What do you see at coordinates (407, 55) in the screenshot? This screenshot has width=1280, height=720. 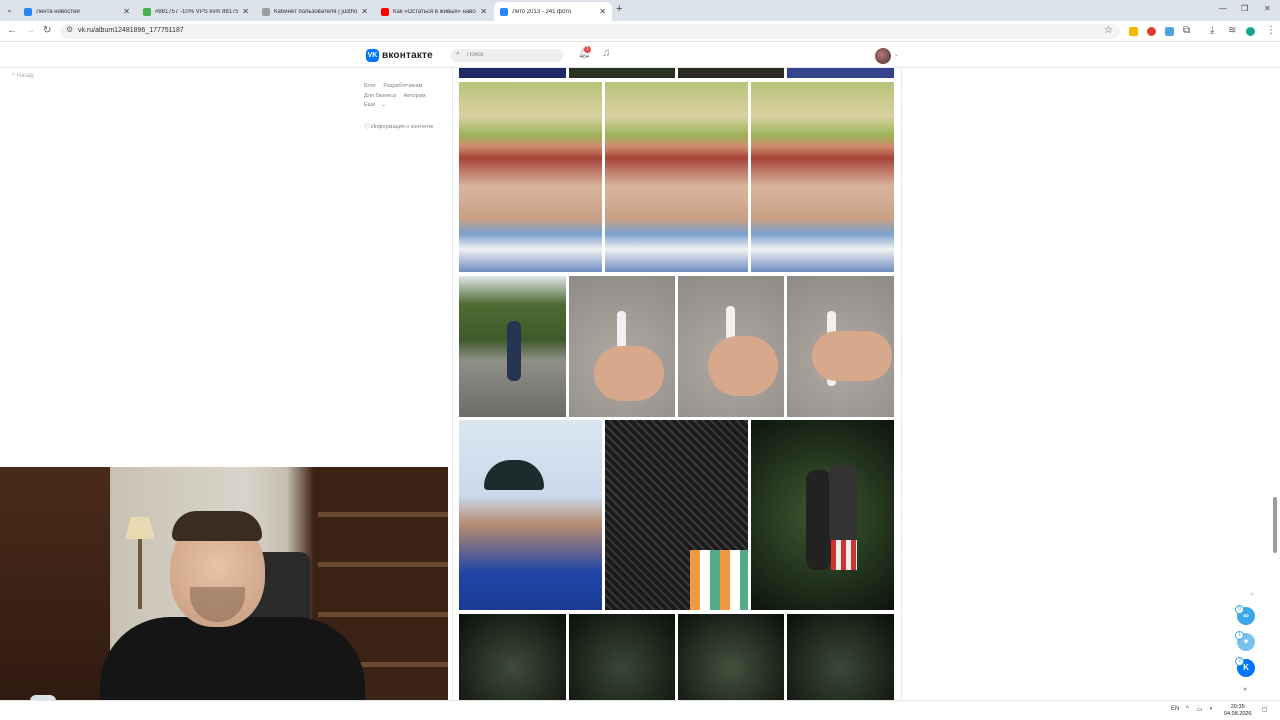 I see `vk-brand-name: вконтакте` at bounding box center [407, 55].